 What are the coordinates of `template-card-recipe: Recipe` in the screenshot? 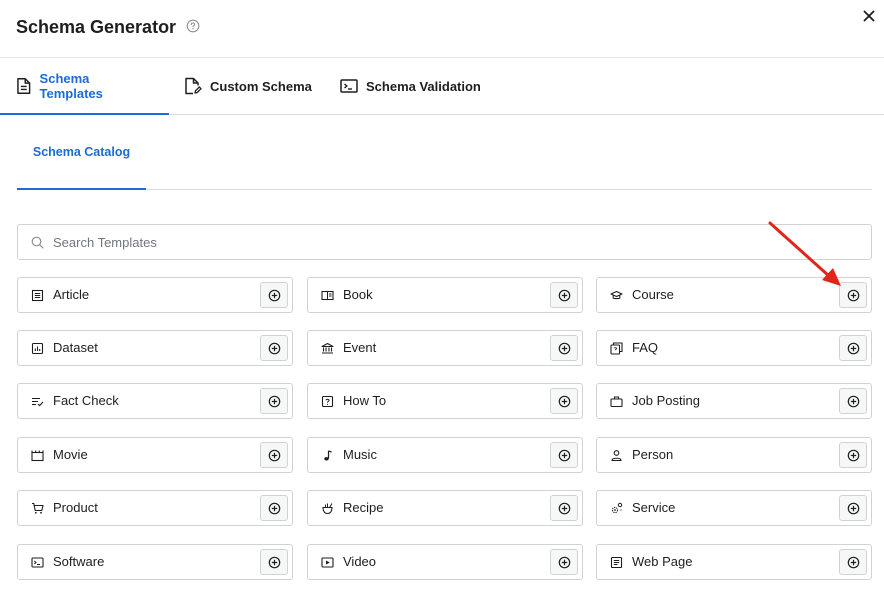 It's located at (445, 508).